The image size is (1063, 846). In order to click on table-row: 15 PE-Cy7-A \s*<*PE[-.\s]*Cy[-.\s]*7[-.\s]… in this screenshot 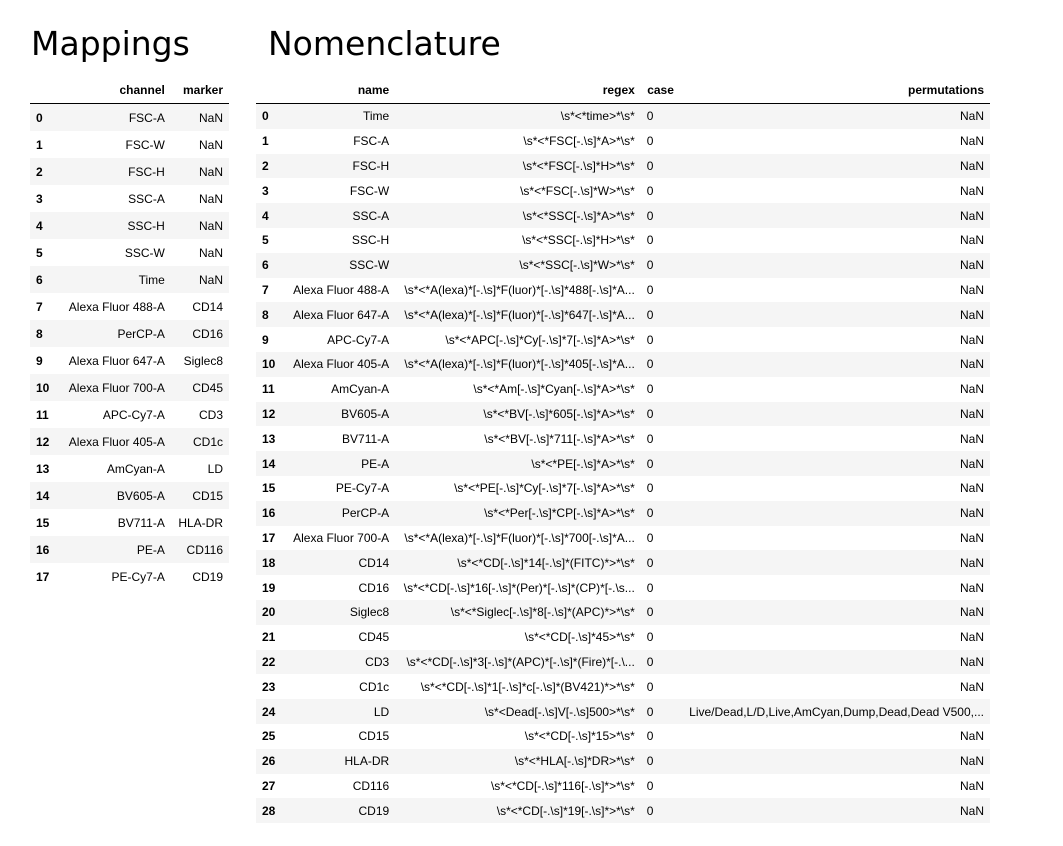, I will do `click(623, 488)`.